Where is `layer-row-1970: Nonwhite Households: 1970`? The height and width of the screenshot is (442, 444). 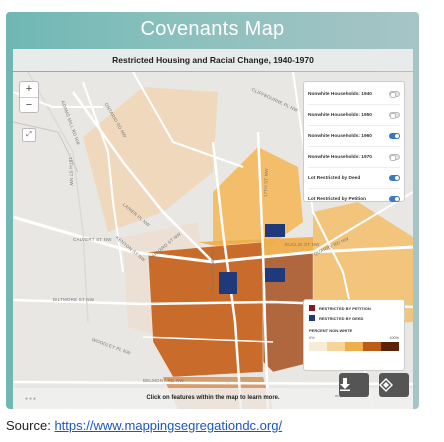
layer-row-1970: Nonwhite Households: 1970 is located at coordinates (354, 157).